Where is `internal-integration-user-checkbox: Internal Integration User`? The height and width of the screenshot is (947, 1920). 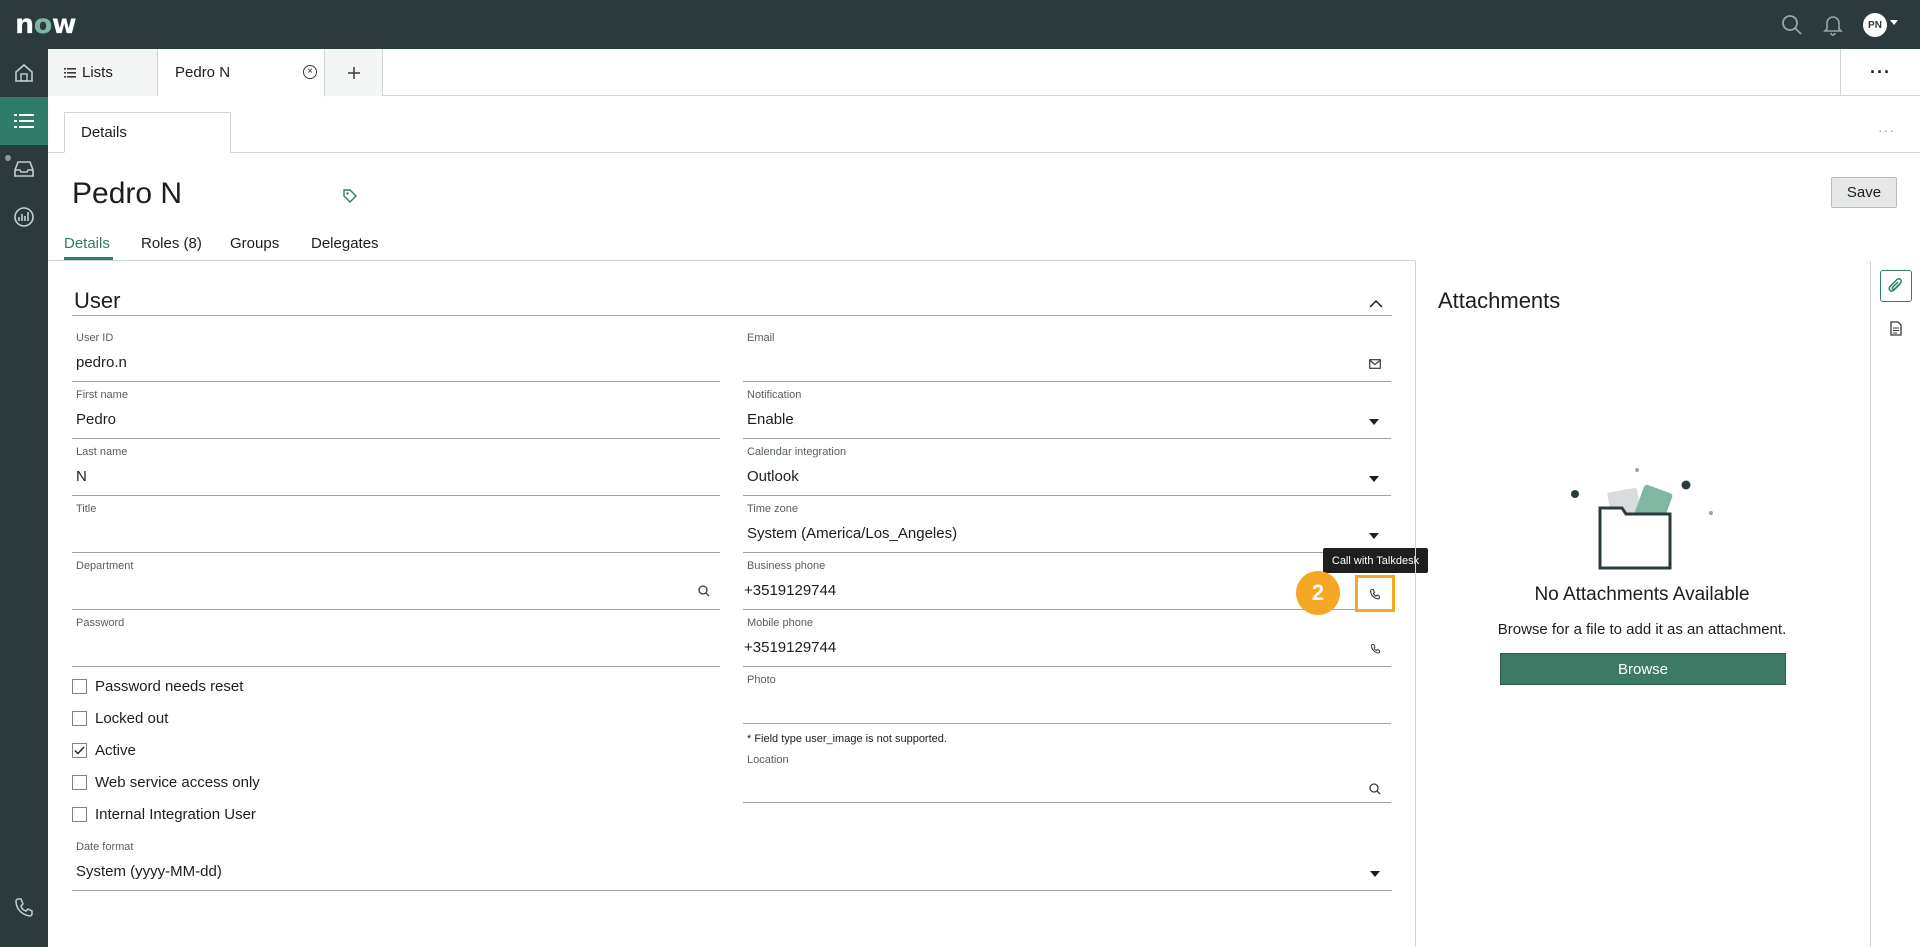 internal-integration-user-checkbox: Internal Integration User is located at coordinates (164, 814).